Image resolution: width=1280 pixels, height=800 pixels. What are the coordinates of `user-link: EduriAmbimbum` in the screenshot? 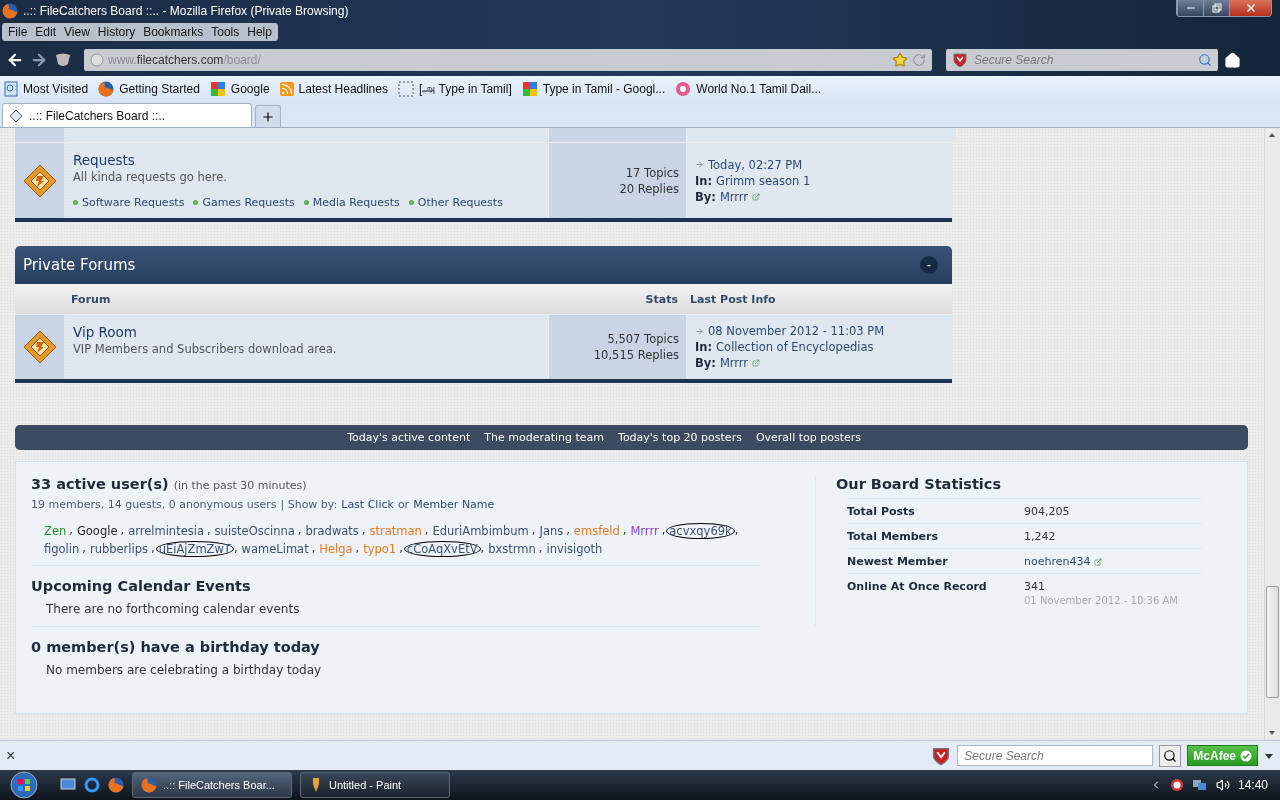 It's located at (480, 531).